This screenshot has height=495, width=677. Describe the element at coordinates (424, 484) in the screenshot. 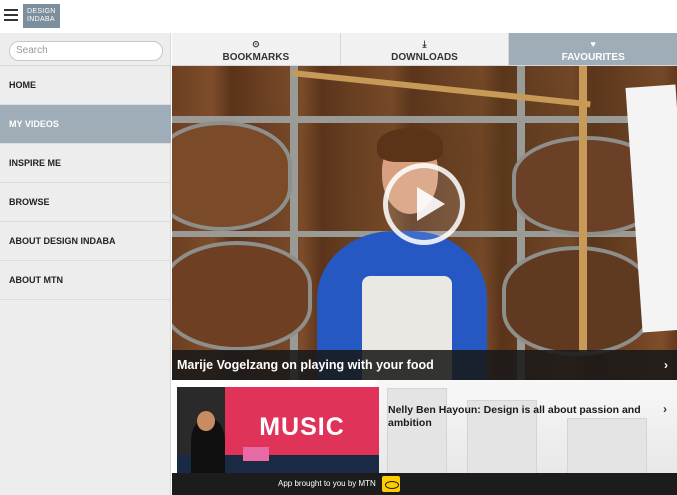

I see `sponsor-footer: App brought to you by MTN` at that location.